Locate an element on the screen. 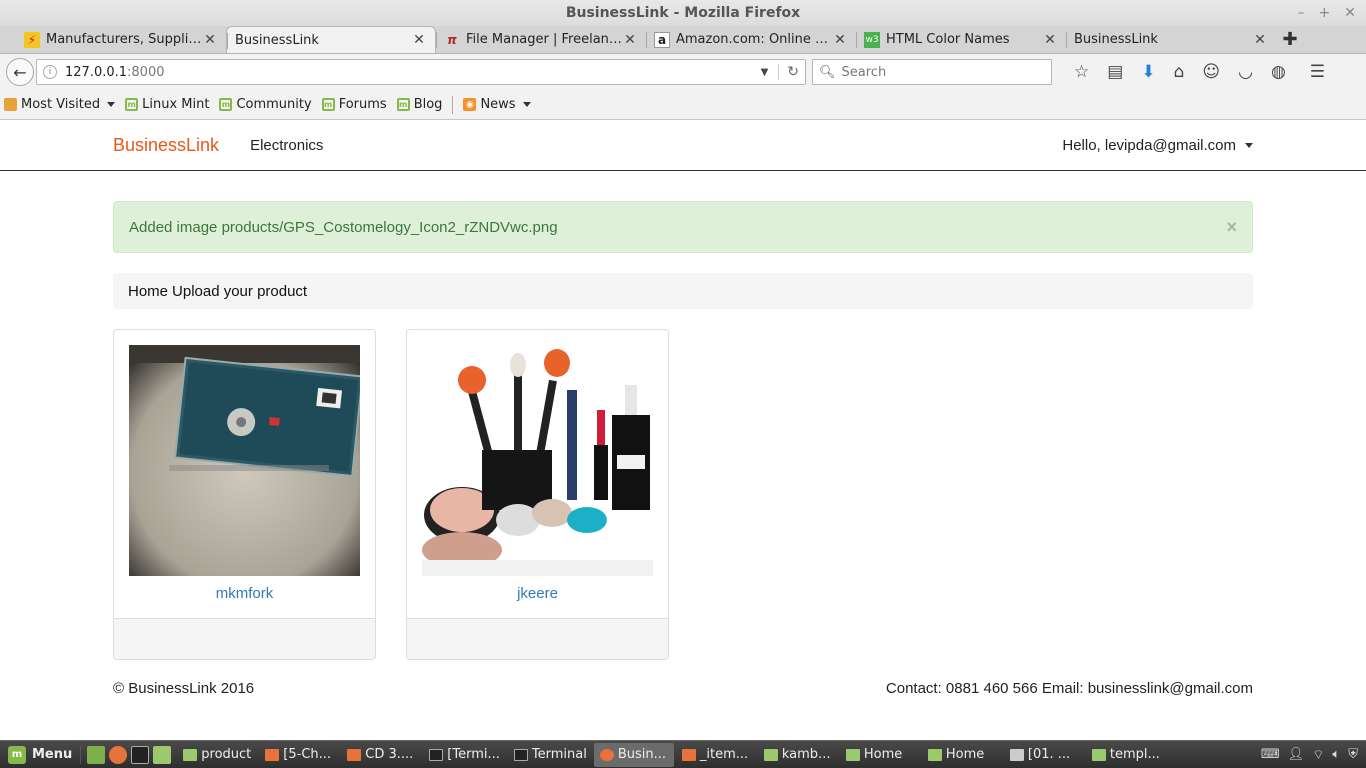 The width and height of the screenshot is (1366, 768). terminal-launcher-icon is located at coordinates (140, 754).